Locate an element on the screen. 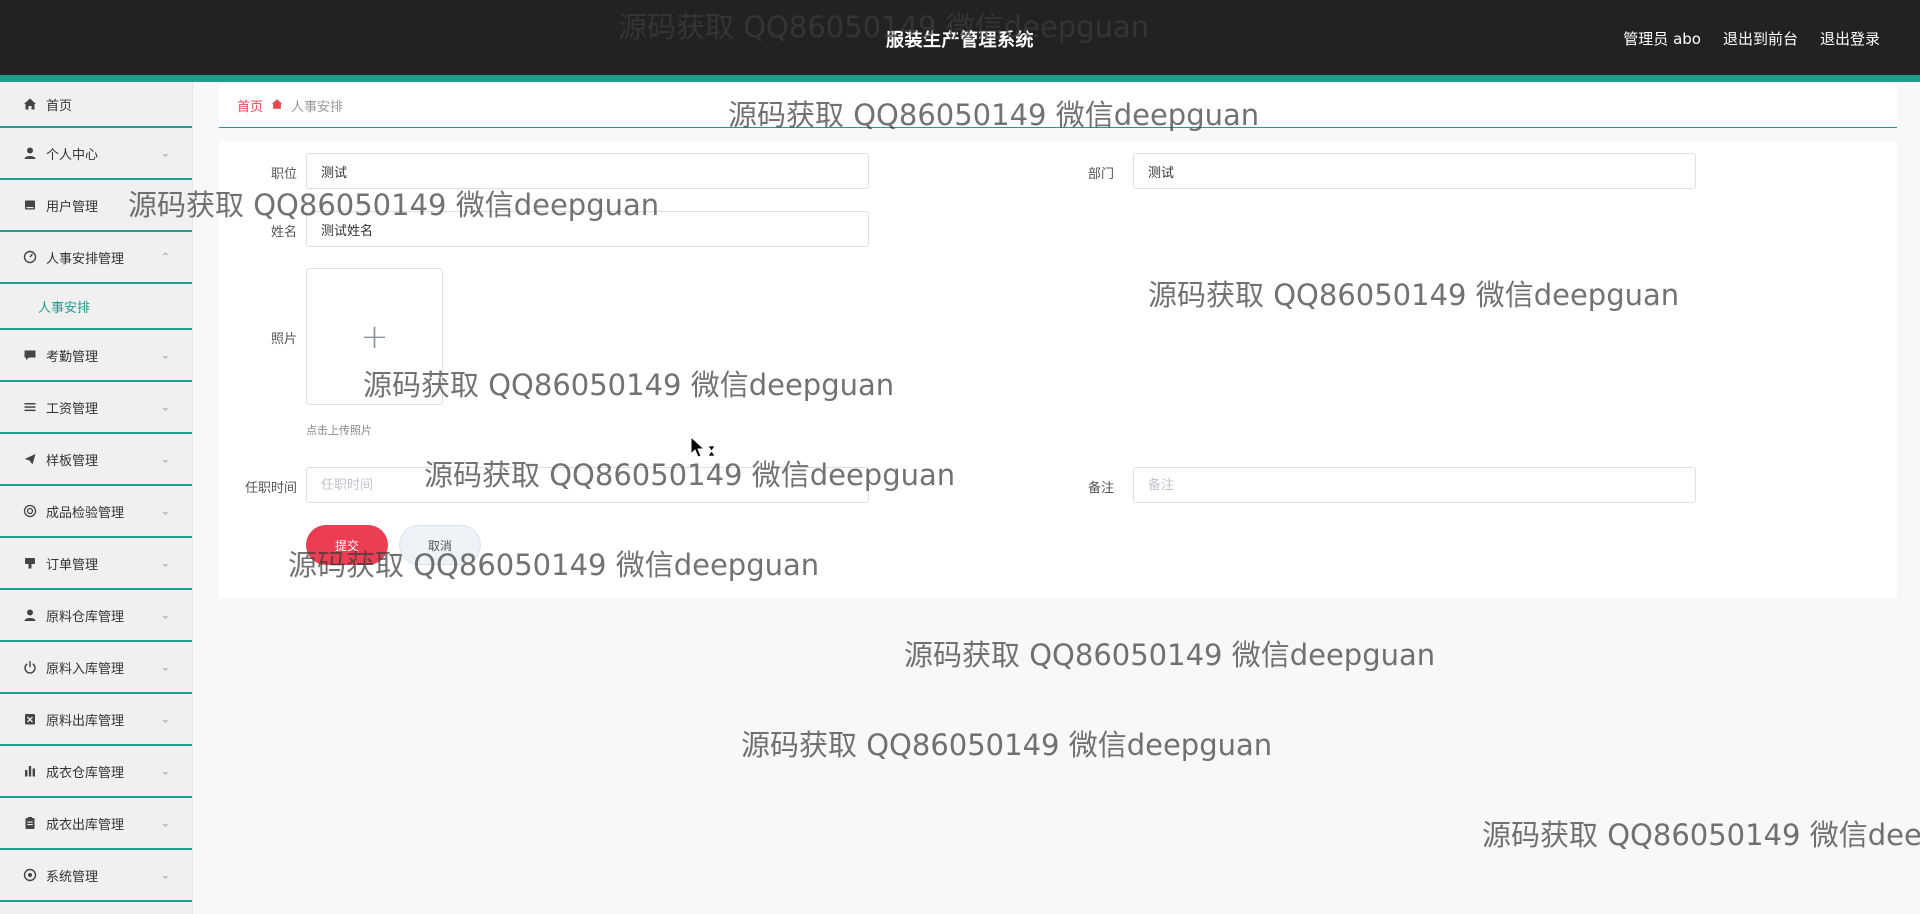 The height and width of the screenshot is (914, 1920). position-input is located at coordinates (587, 171).